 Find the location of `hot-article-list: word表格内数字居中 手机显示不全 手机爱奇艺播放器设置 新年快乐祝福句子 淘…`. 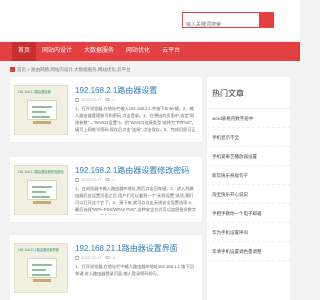

hot-article-list: word表格内数字居中 手机显示不全 手机爱奇艺播放器设置 新年快乐祝福句子 淘… is located at coordinates (248, 185).